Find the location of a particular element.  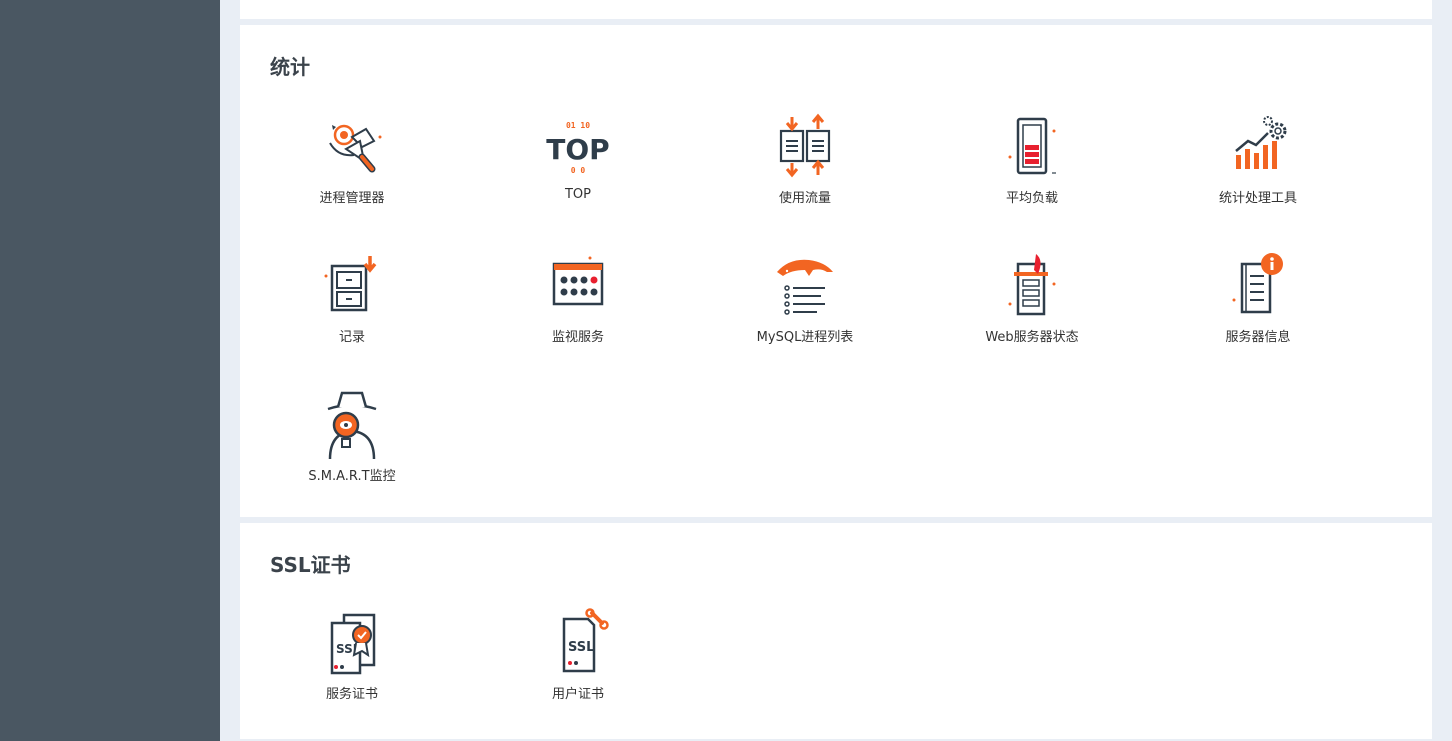

web-server-status-icon is located at coordinates (1032, 285).